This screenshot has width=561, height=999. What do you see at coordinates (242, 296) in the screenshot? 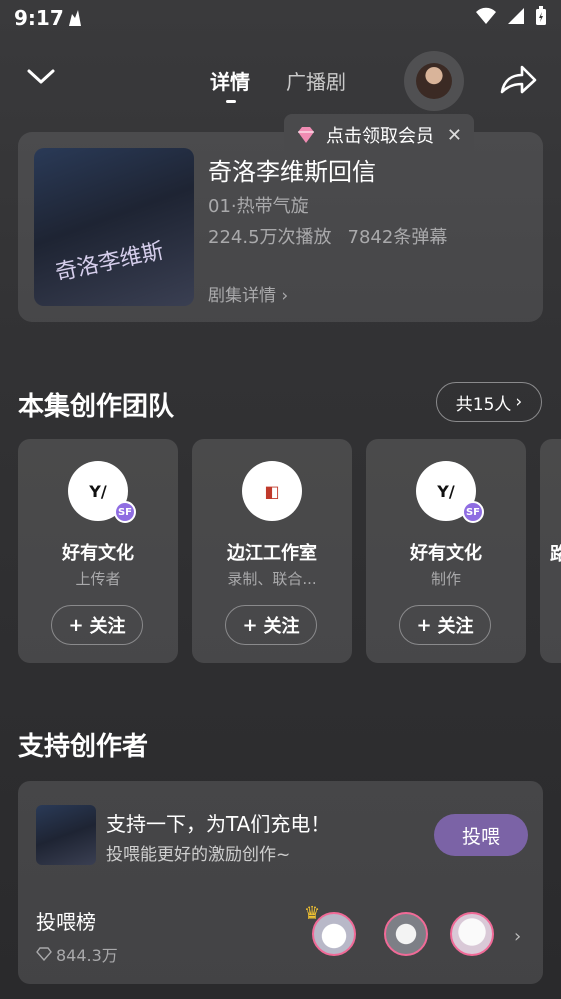
I see `episode-detail-label: 剧集详情` at bounding box center [242, 296].